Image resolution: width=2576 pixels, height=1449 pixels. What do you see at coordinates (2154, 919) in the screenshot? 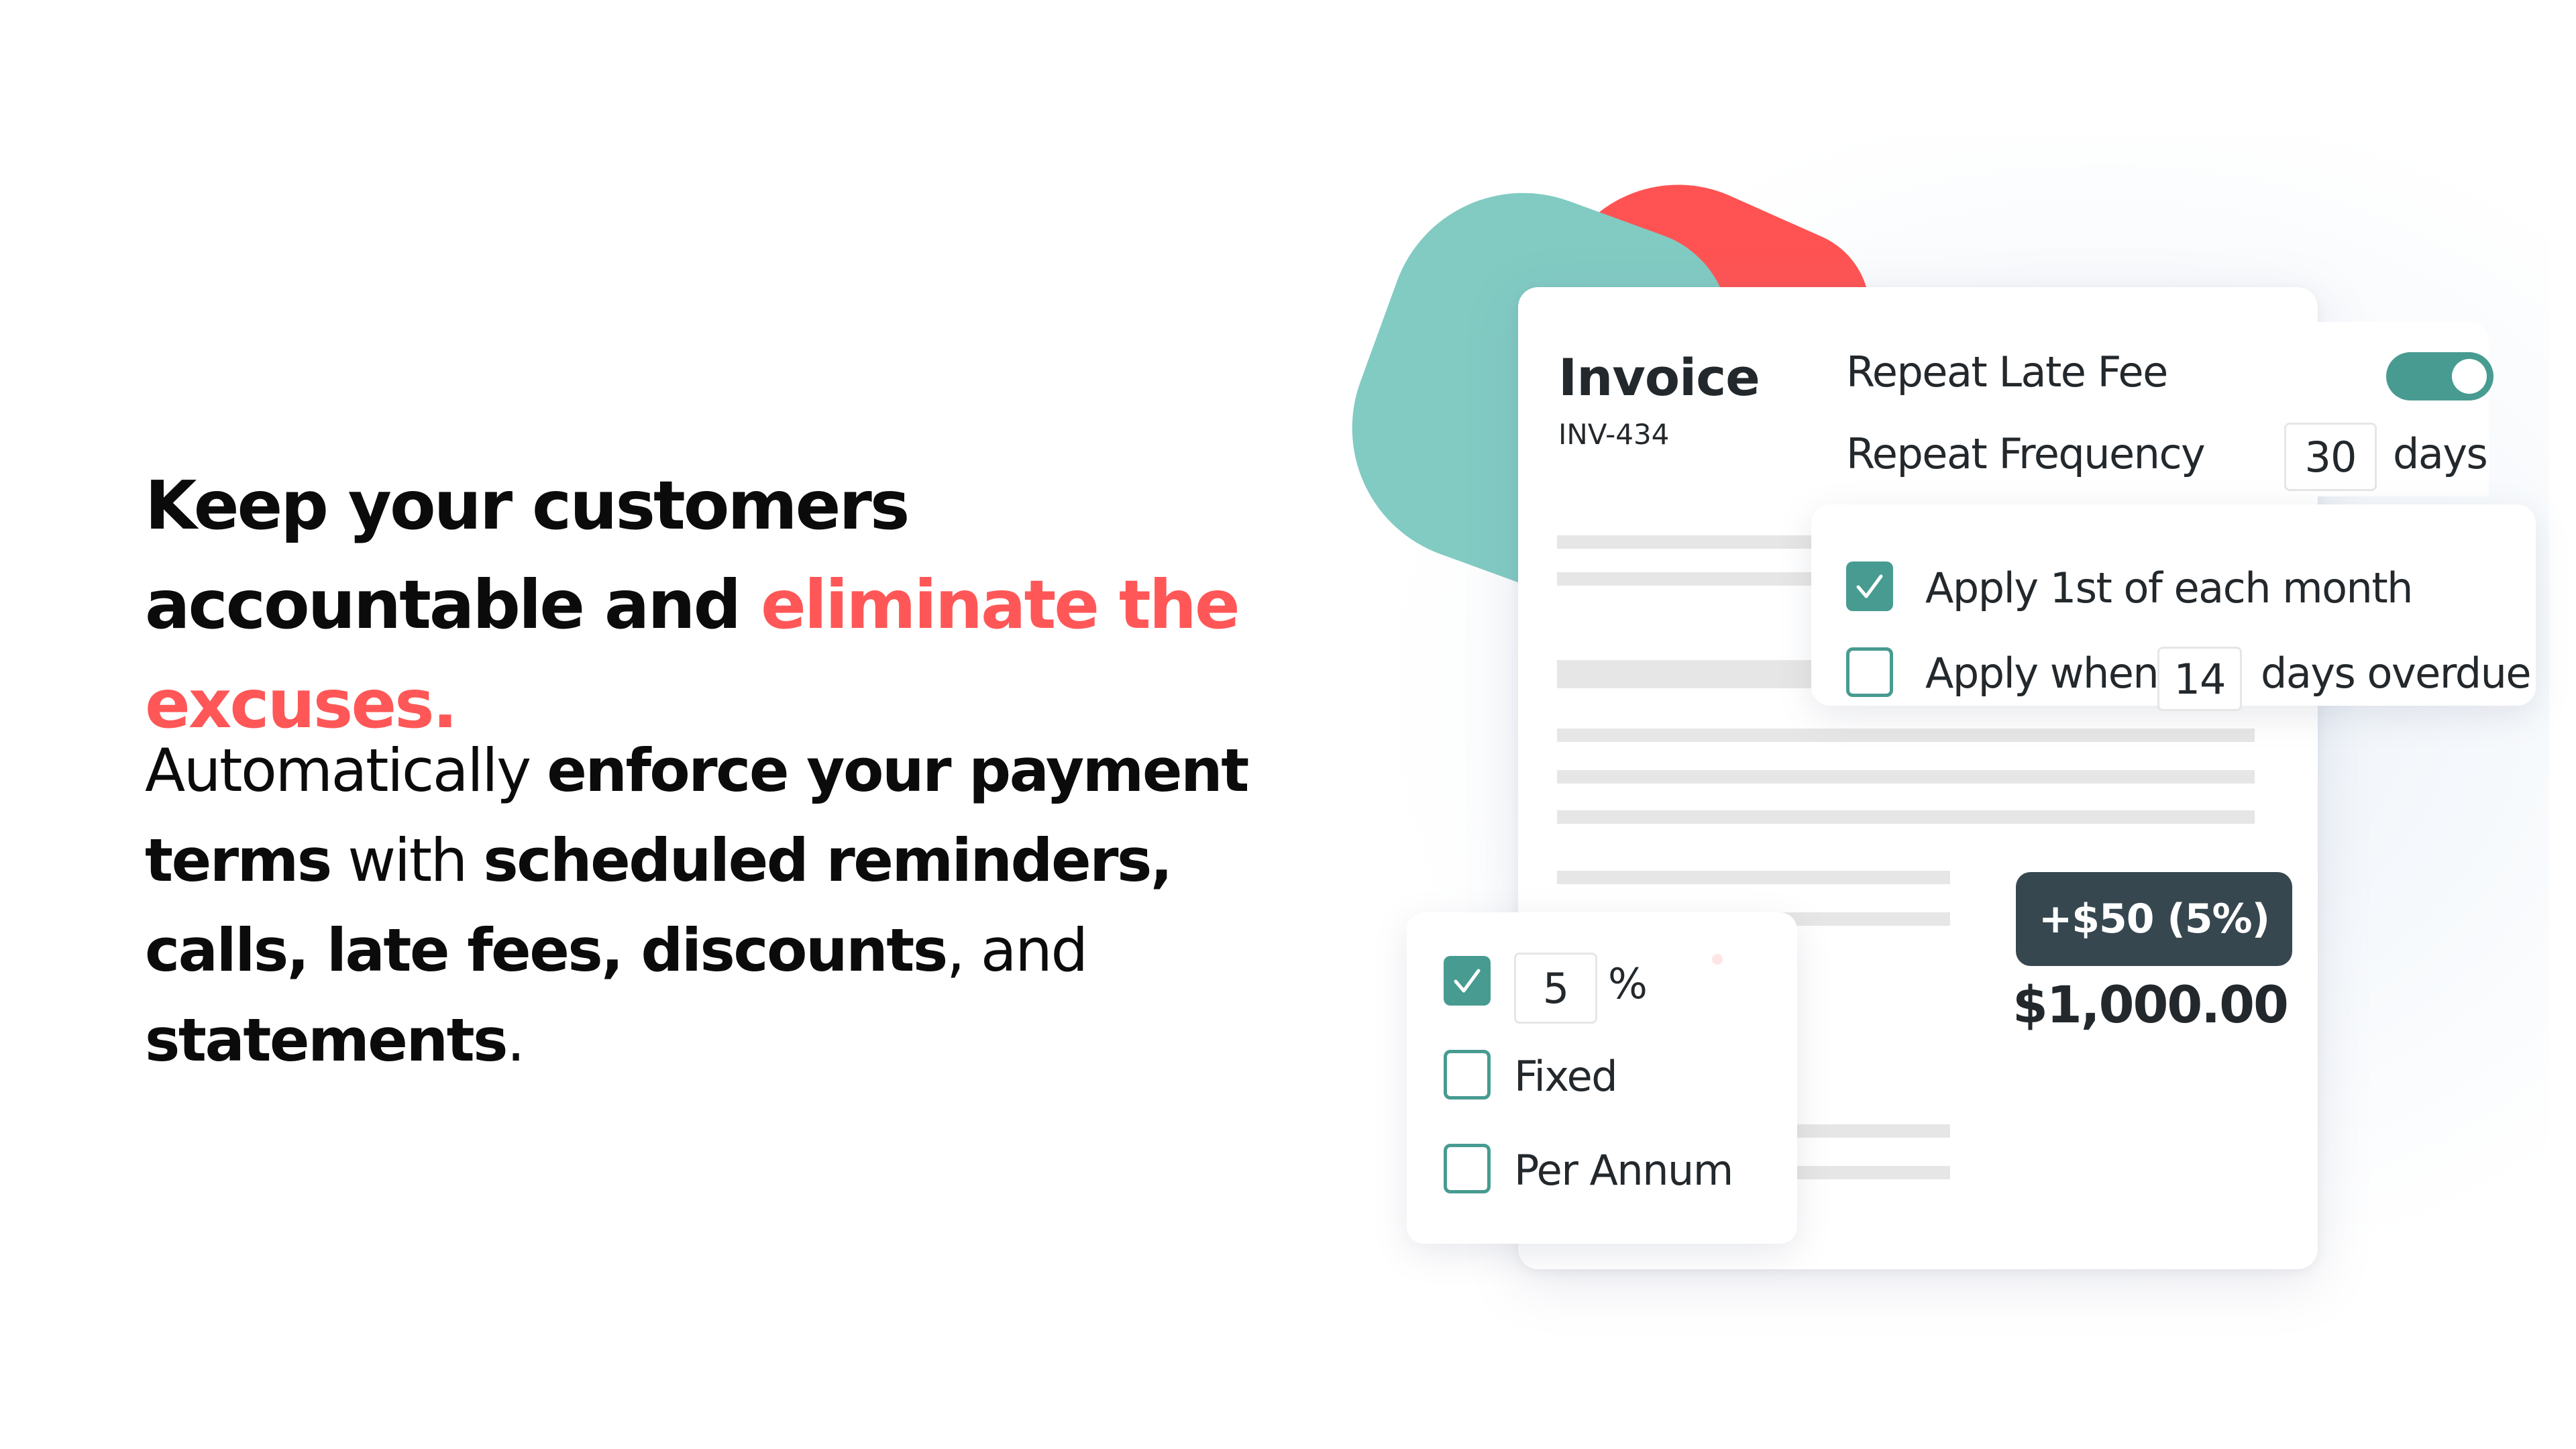
I see `late-fee-badge: +$50 (5%)` at bounding box center [2154, 919].